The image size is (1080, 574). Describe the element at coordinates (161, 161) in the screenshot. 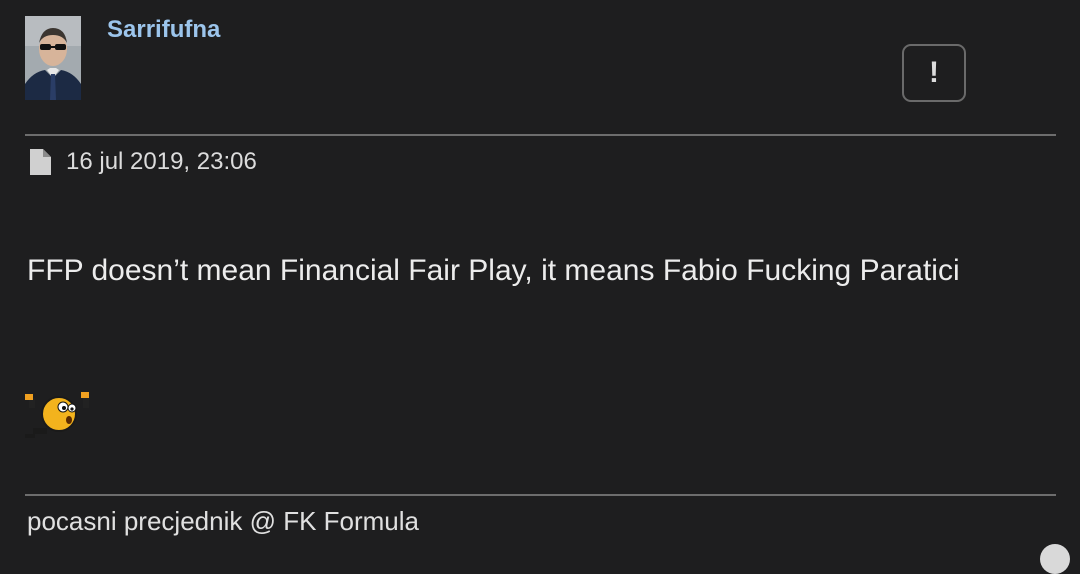

I see `post-date: 16 jul 2019, 23:06` at that location.